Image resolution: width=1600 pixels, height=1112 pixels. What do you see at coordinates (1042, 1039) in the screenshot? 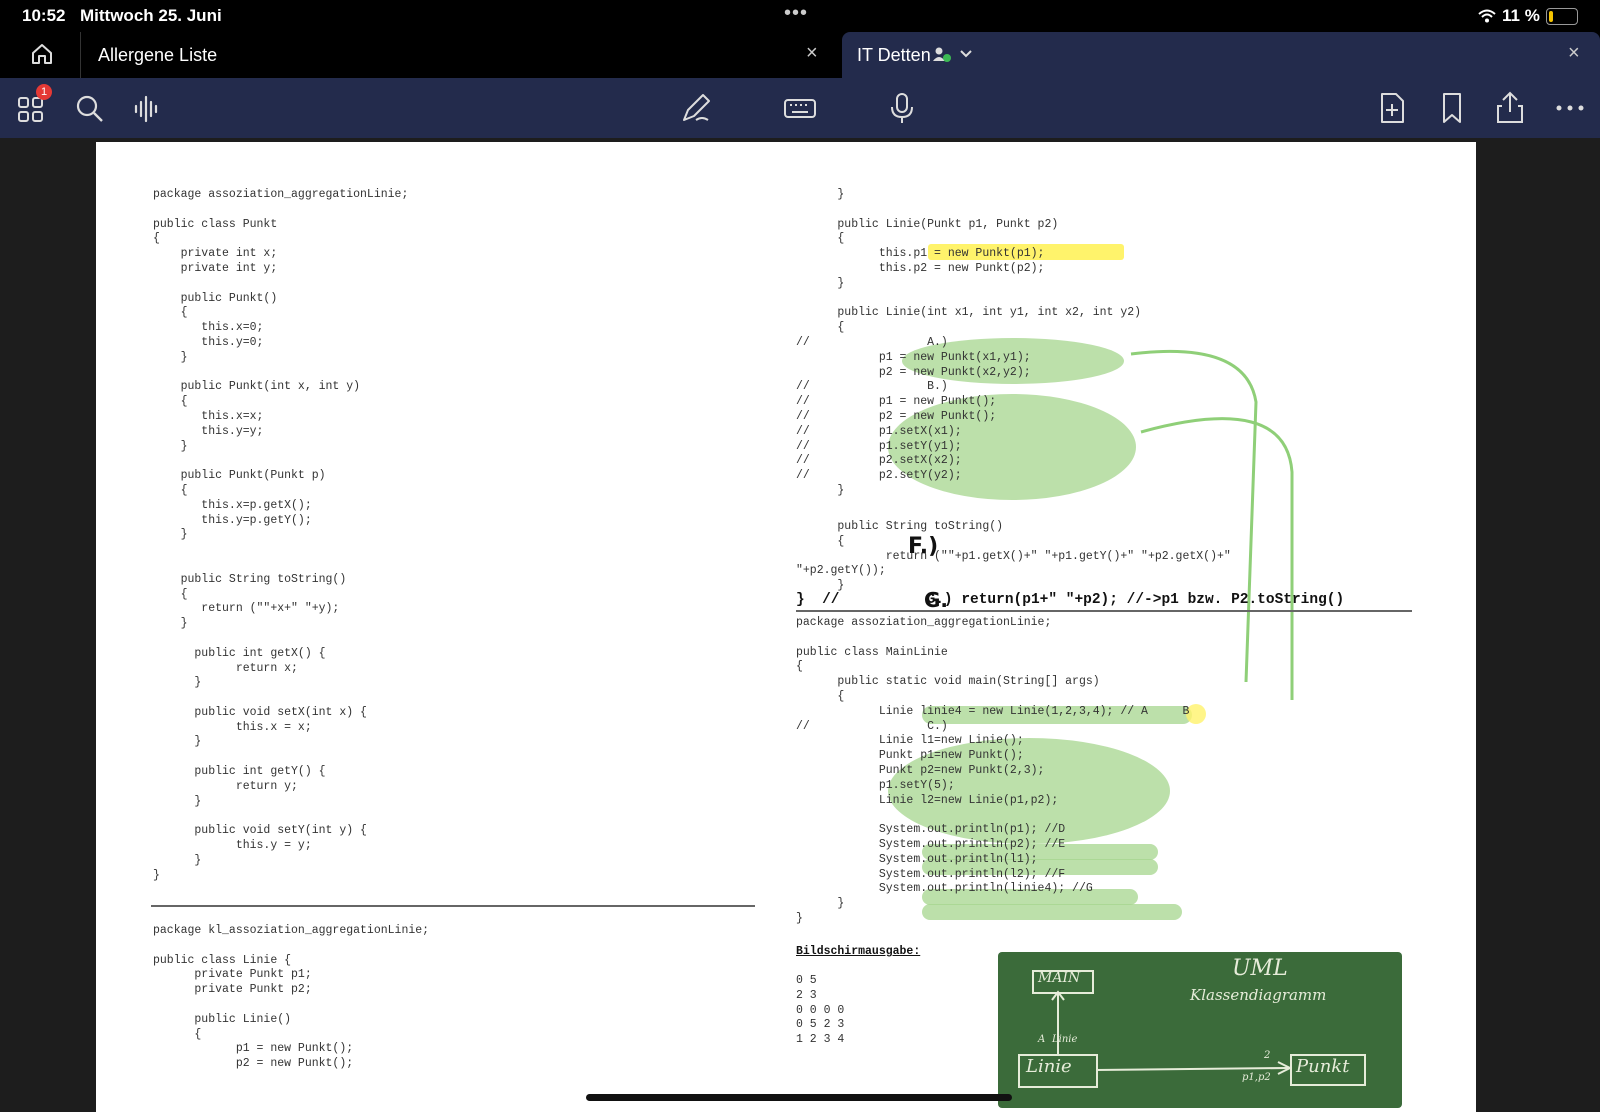
I see `board-a: A` at bounding box center [1042, 1039].